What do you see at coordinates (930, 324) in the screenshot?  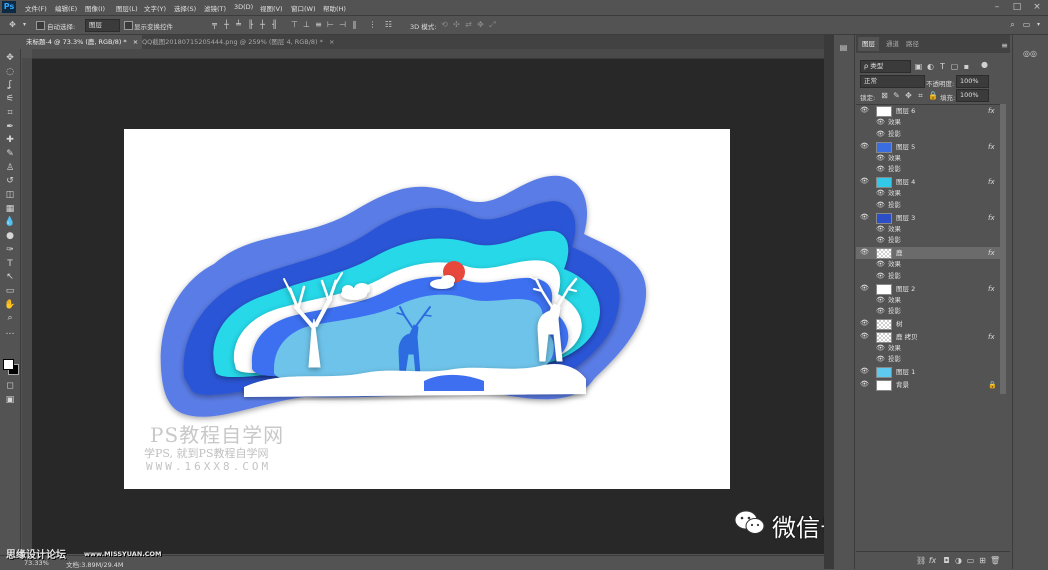 I see `layer-row: 👁 树` at bounding box center [930, 324].